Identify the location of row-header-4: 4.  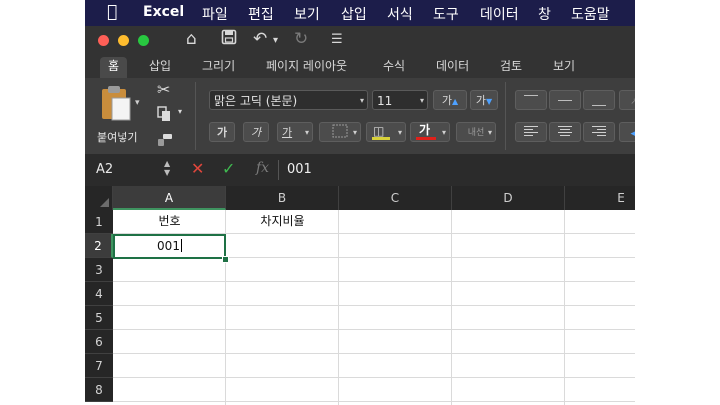
(99, 294).